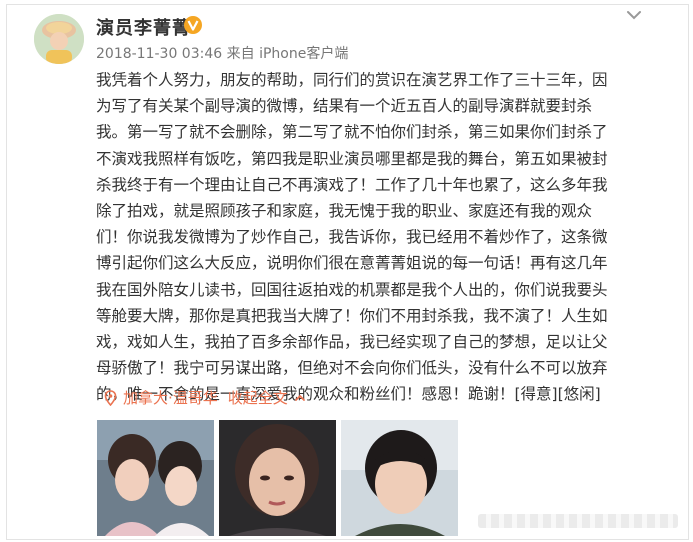 The width and height of the screenshot is (693, 542). I want to click on post-line: 不演戏我照样有饭吃，第四我是职业演员哪里都是我的舞台，第五如果被封, so click(352, 158).